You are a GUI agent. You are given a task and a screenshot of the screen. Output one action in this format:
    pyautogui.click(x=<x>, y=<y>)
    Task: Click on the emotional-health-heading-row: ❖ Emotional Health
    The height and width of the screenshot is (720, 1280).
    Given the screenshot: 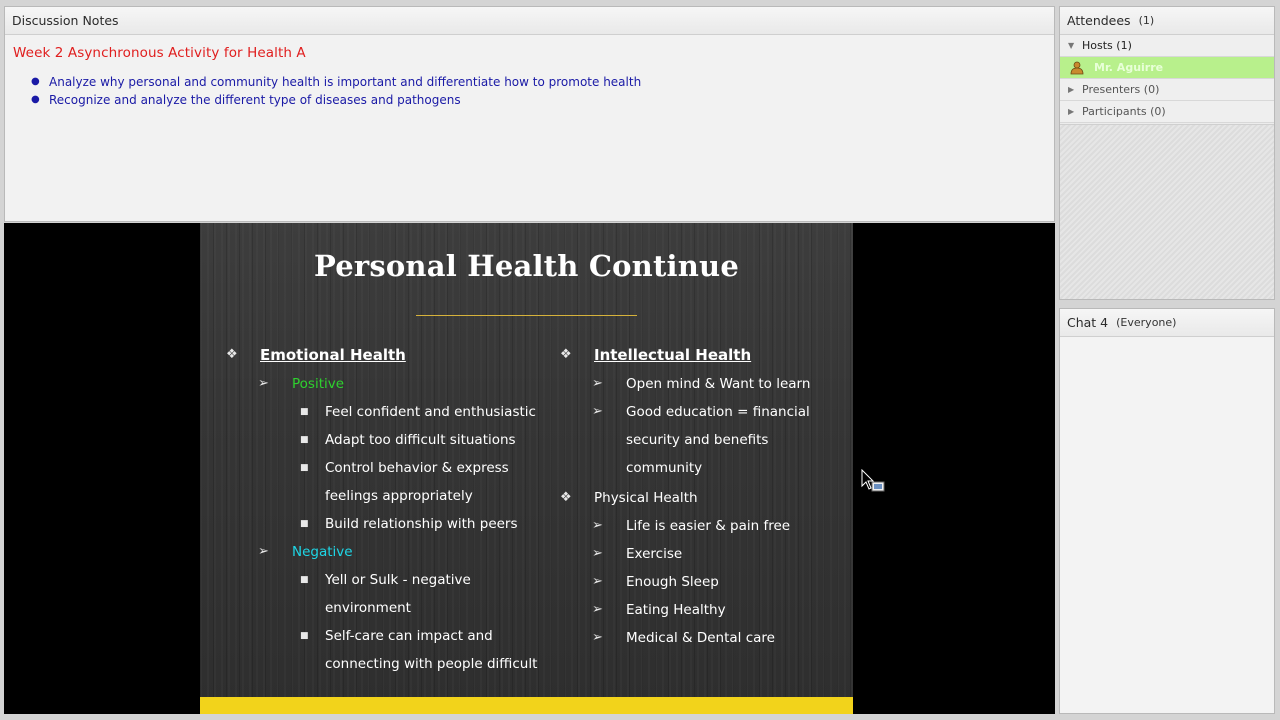 What is the action you would take?
    pyautogui.click(x=391, y=355)
    